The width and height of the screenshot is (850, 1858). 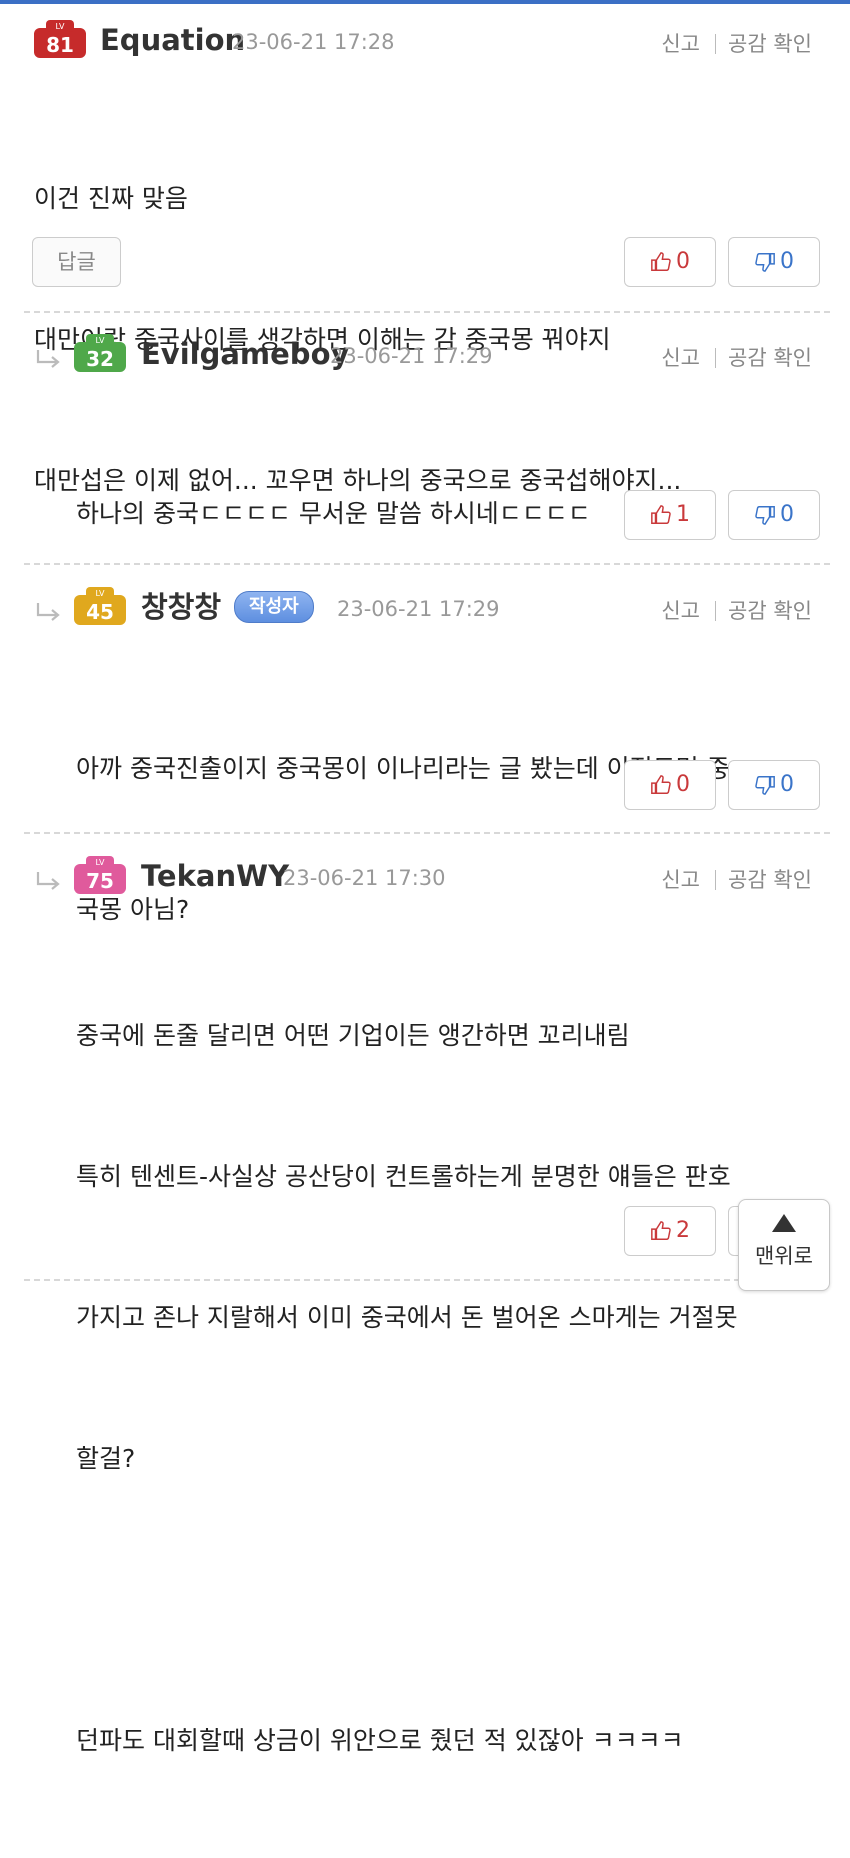 I want to click on scroll-to-top-button: 맨위로, so click(x=784, y=1245).